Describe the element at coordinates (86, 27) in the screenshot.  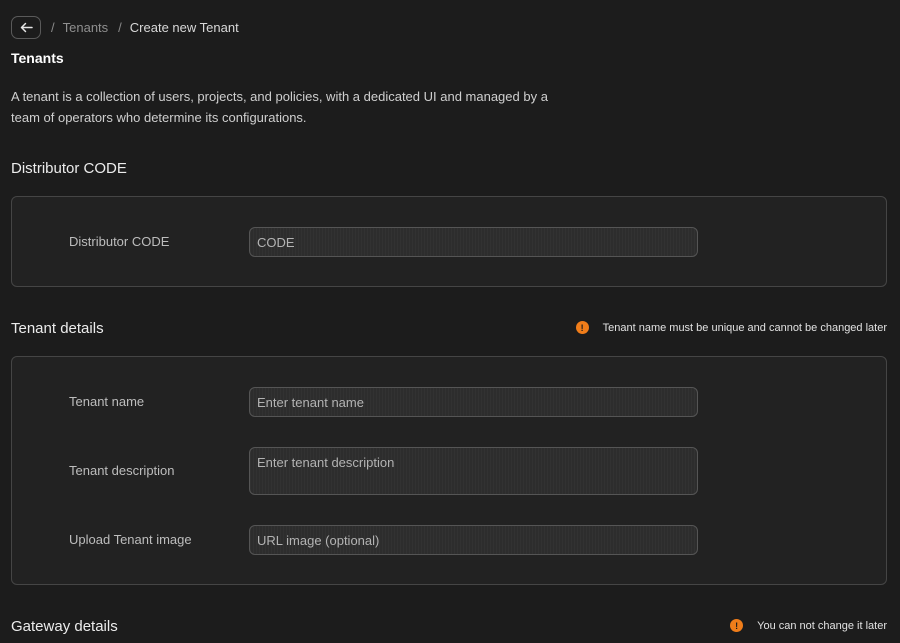
I see `breadcrumb-tenants-link: Tenants` at that location.